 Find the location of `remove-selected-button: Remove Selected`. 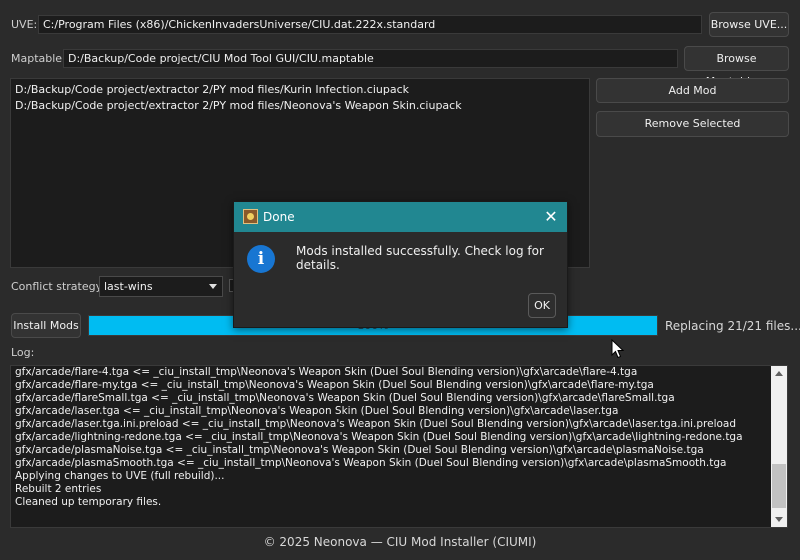

remove-selected-button: Remove Selected is located at coordinates (692, 124).